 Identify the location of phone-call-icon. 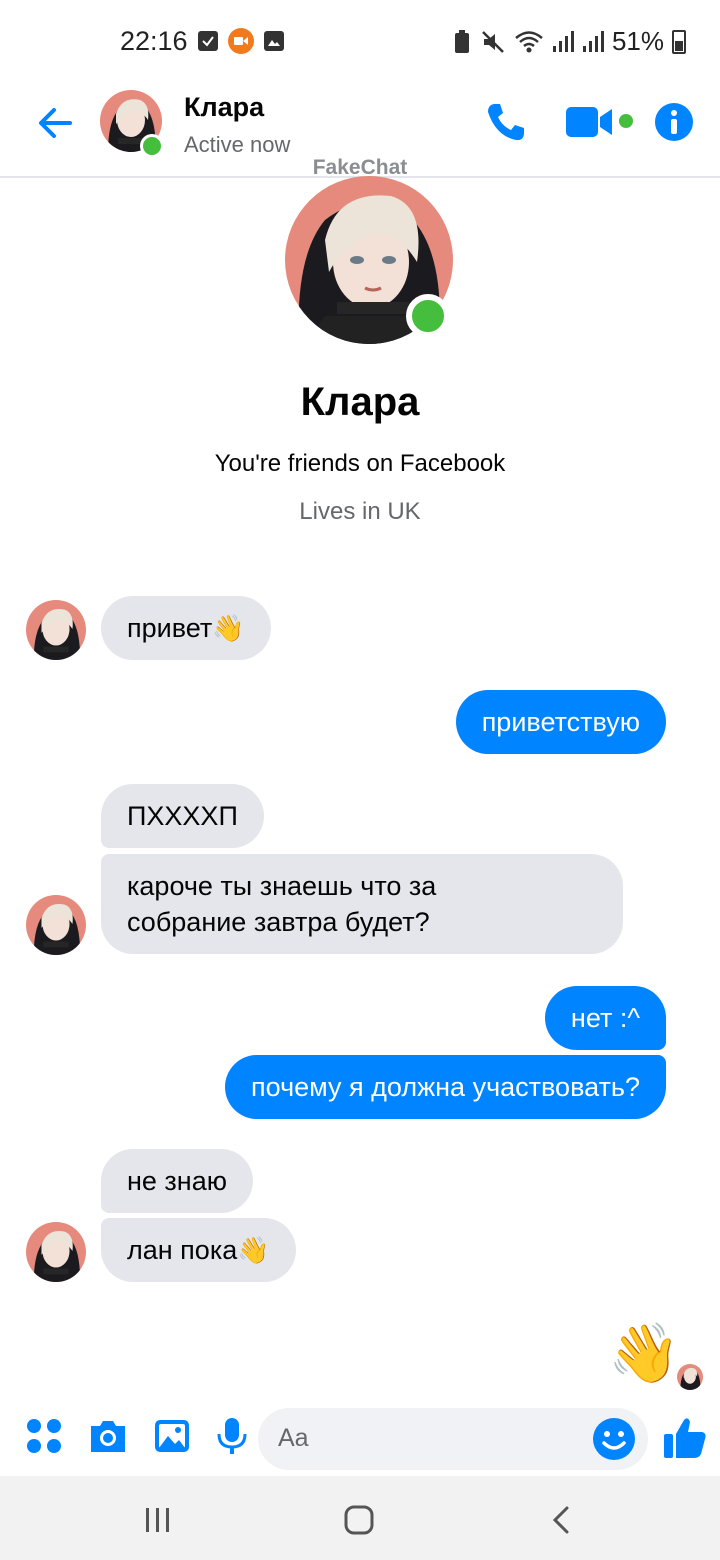
(506, 122).